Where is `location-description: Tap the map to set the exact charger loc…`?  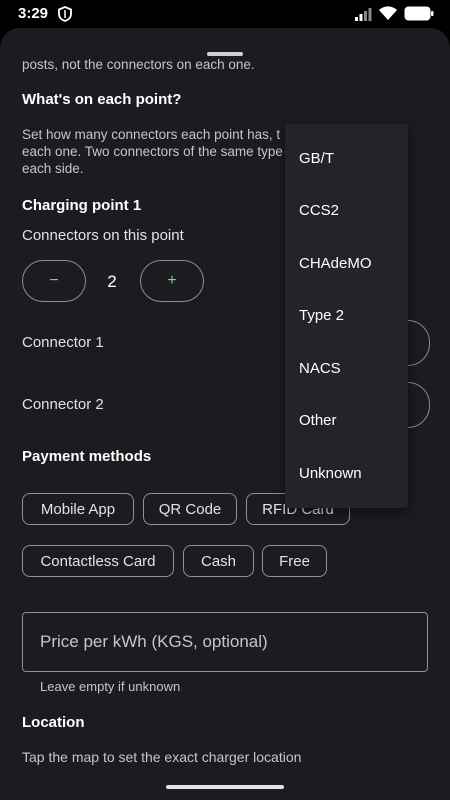 location-description: Tap the map to set the exact charger loc… is located at coordinates (162, 757).